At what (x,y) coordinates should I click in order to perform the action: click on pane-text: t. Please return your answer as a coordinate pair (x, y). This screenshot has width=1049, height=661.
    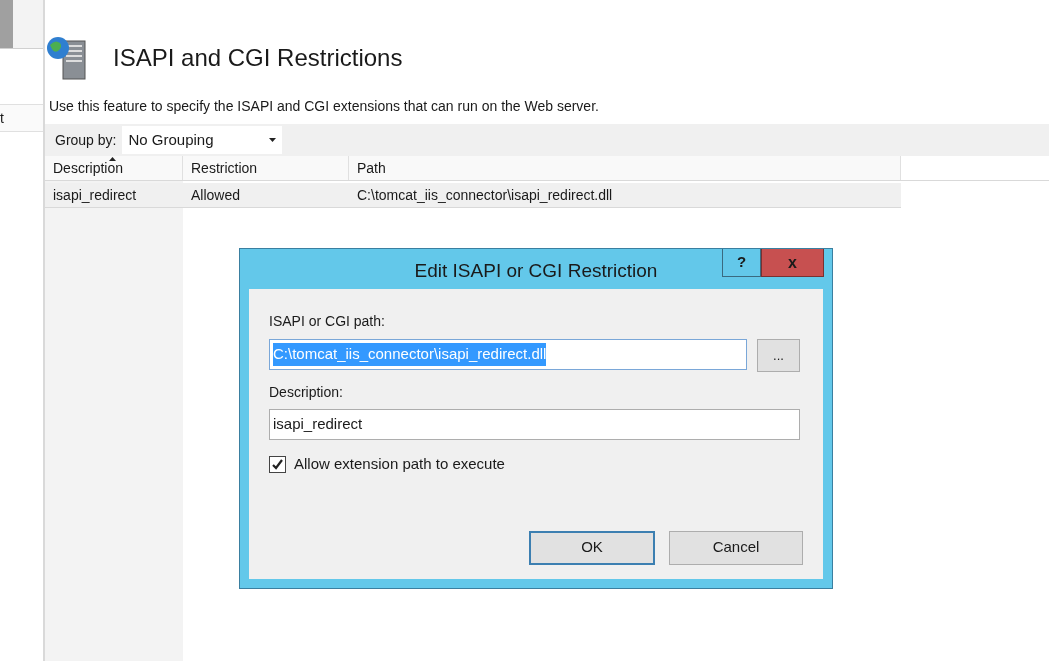
    Looking at the image, I should click on (2, 118).